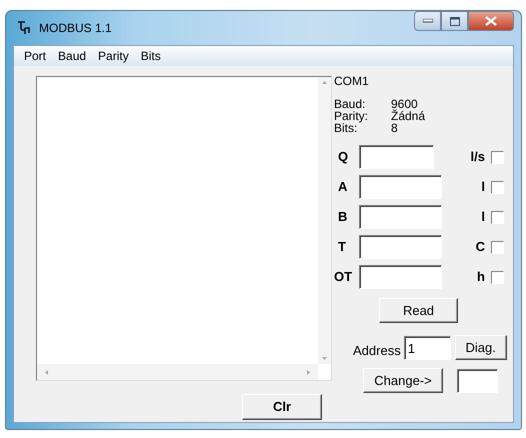  I want to click on close-button, so click(491, 21).